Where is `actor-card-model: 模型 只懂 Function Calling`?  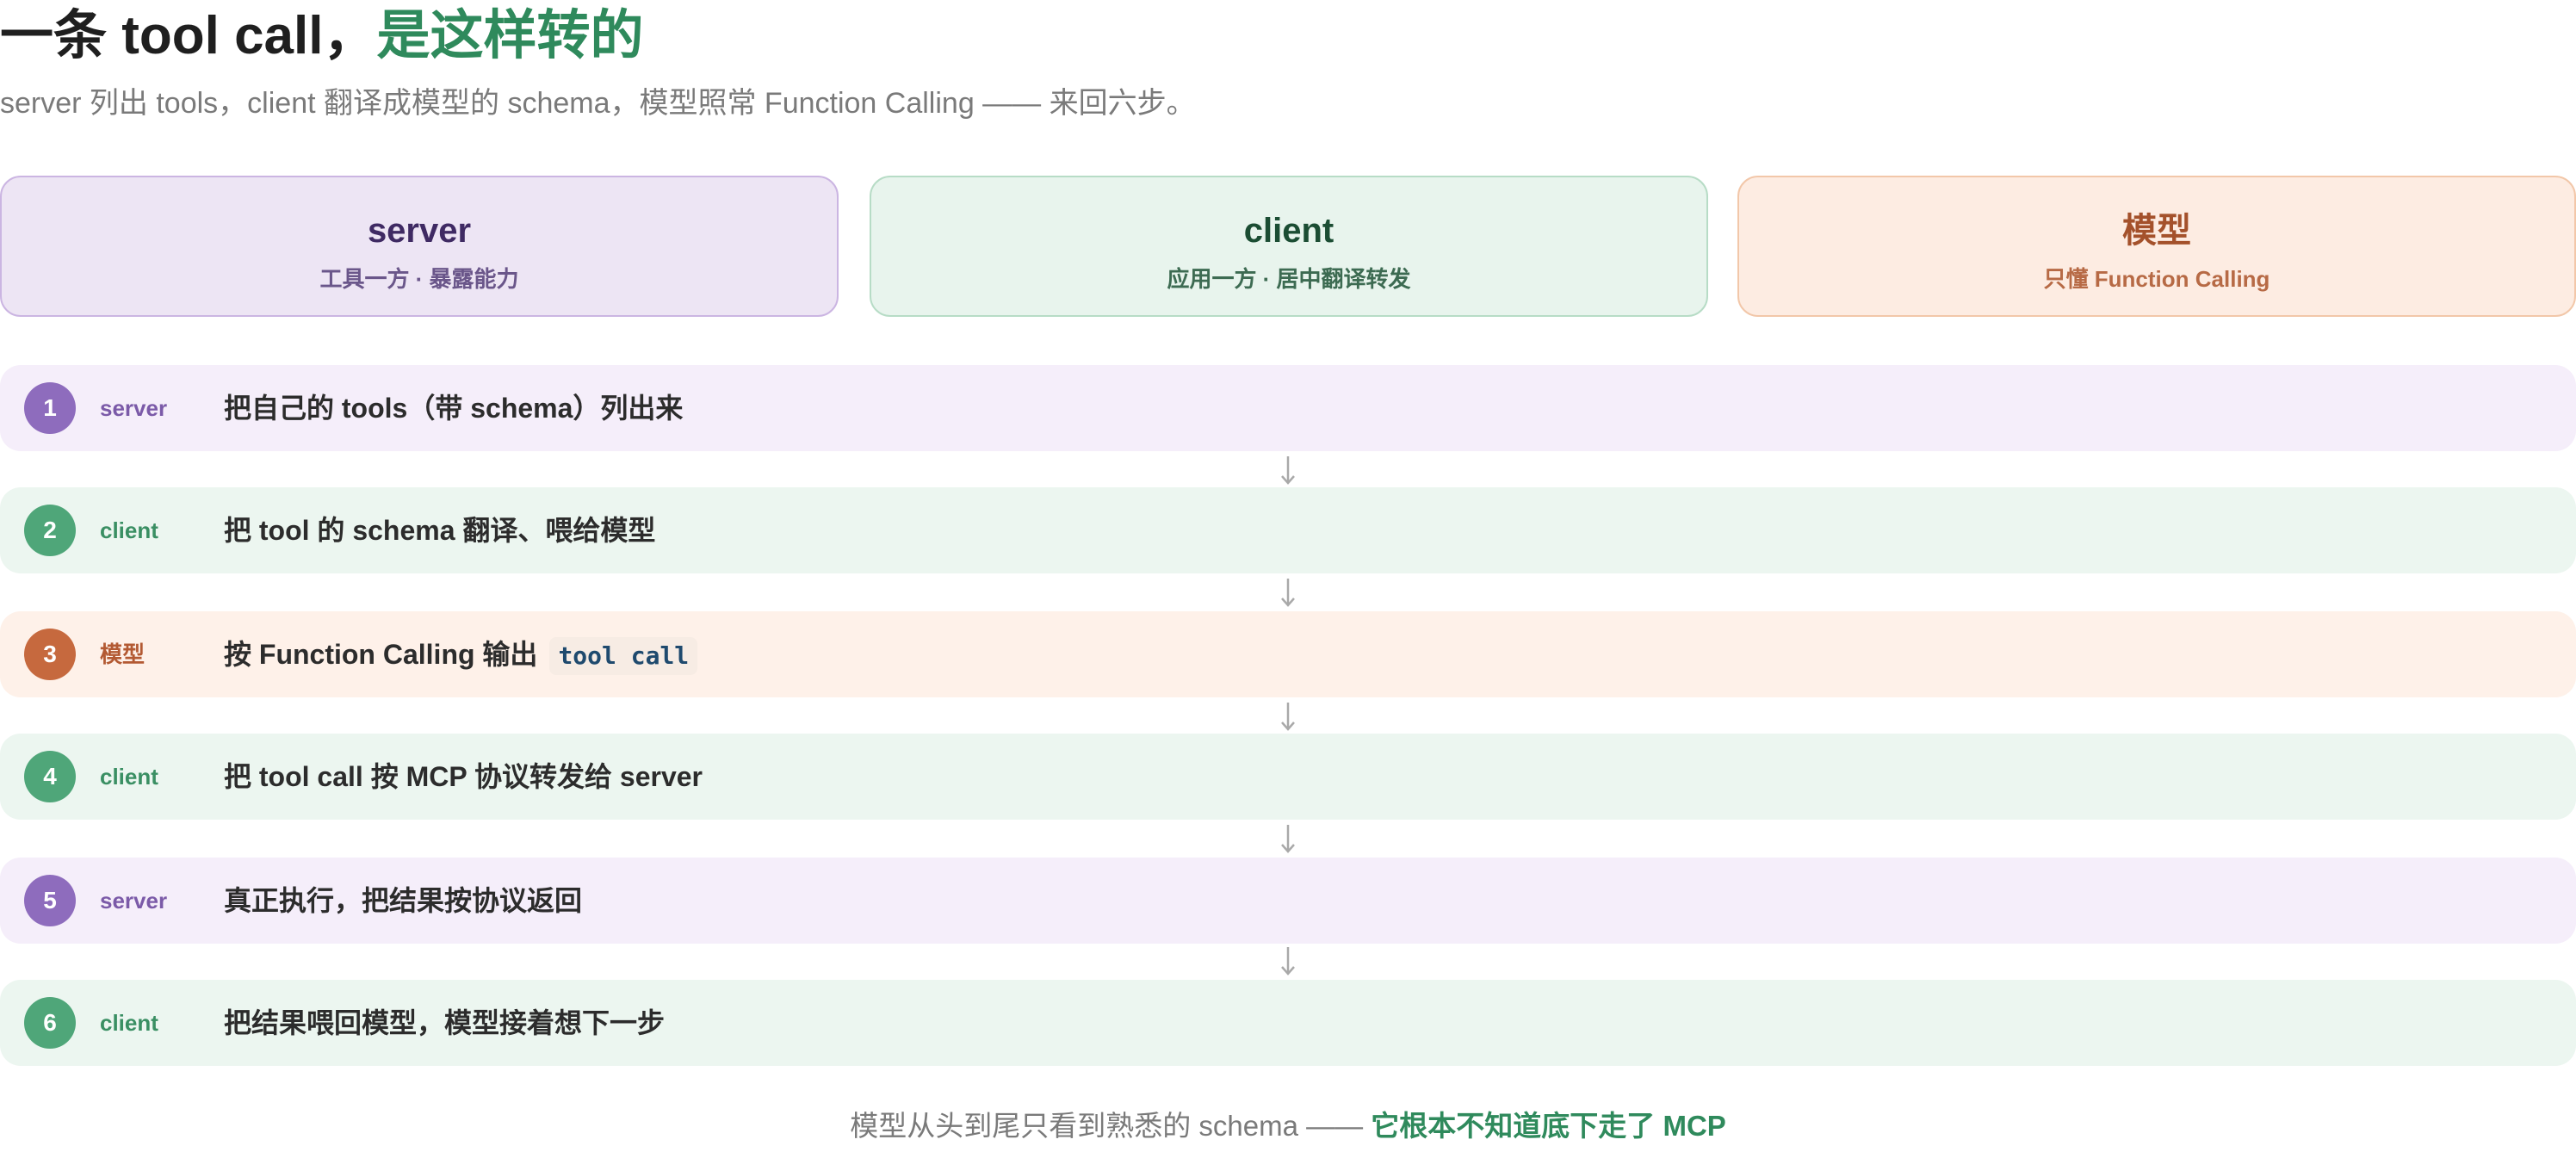
actor-card-model: 模型 只懂 Function Calling is located at coordinates (2157, 246).